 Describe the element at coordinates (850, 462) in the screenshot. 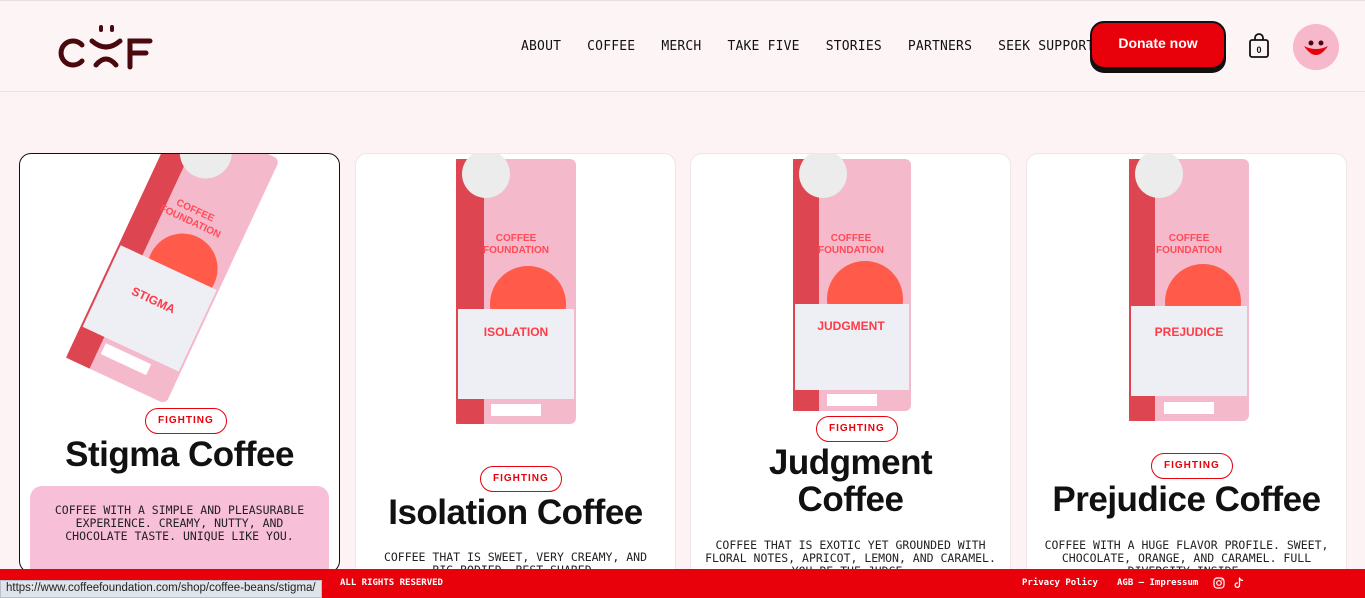

I see `product-title-line1: Judgment` at that location.